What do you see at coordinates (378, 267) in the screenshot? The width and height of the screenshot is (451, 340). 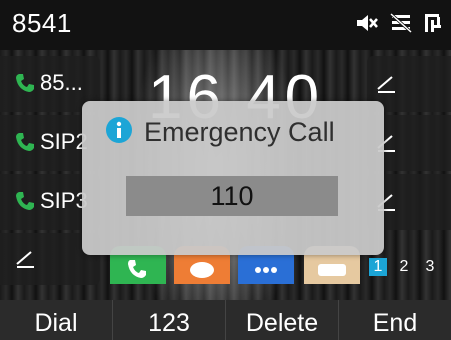 I see `page-1: 1` at bounding box center [378, 267].